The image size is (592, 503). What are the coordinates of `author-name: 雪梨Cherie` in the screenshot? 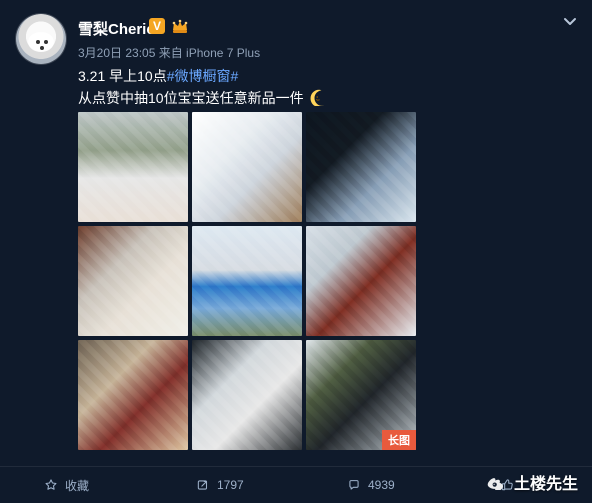 It's located at (116, 28).